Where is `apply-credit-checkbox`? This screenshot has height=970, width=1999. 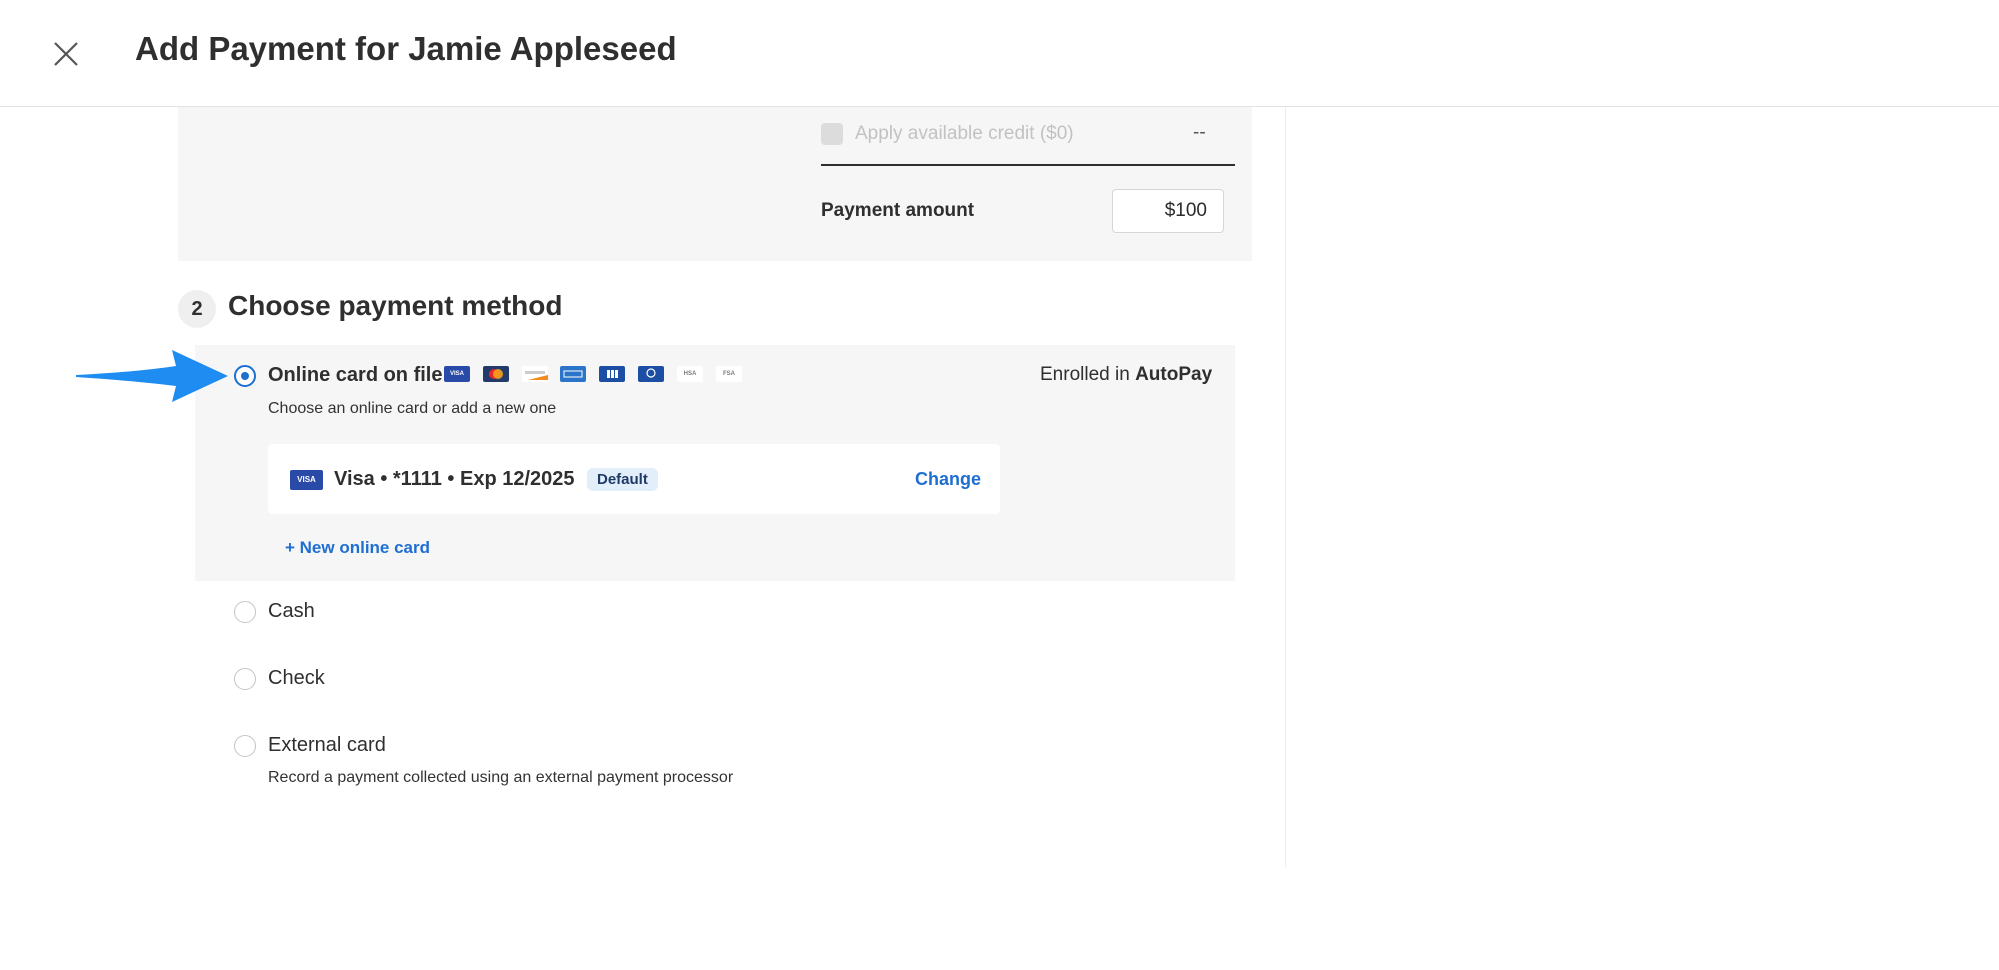
apply-credit-checkbox is located at coordinates (832, 134).